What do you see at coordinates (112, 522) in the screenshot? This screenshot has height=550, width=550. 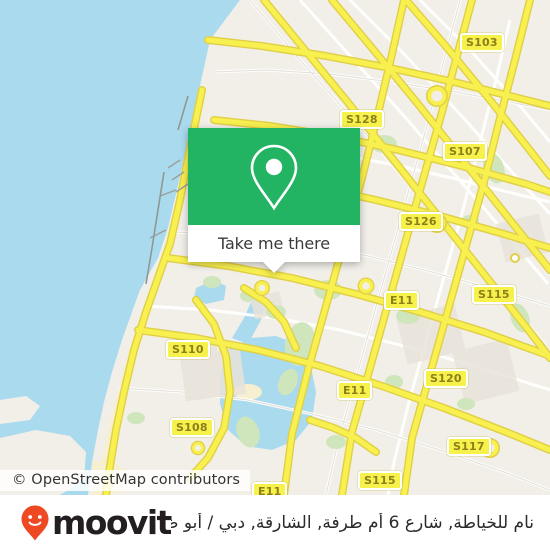 I see `moovit-wordmark: moovit` at bounding box center [112, 522].